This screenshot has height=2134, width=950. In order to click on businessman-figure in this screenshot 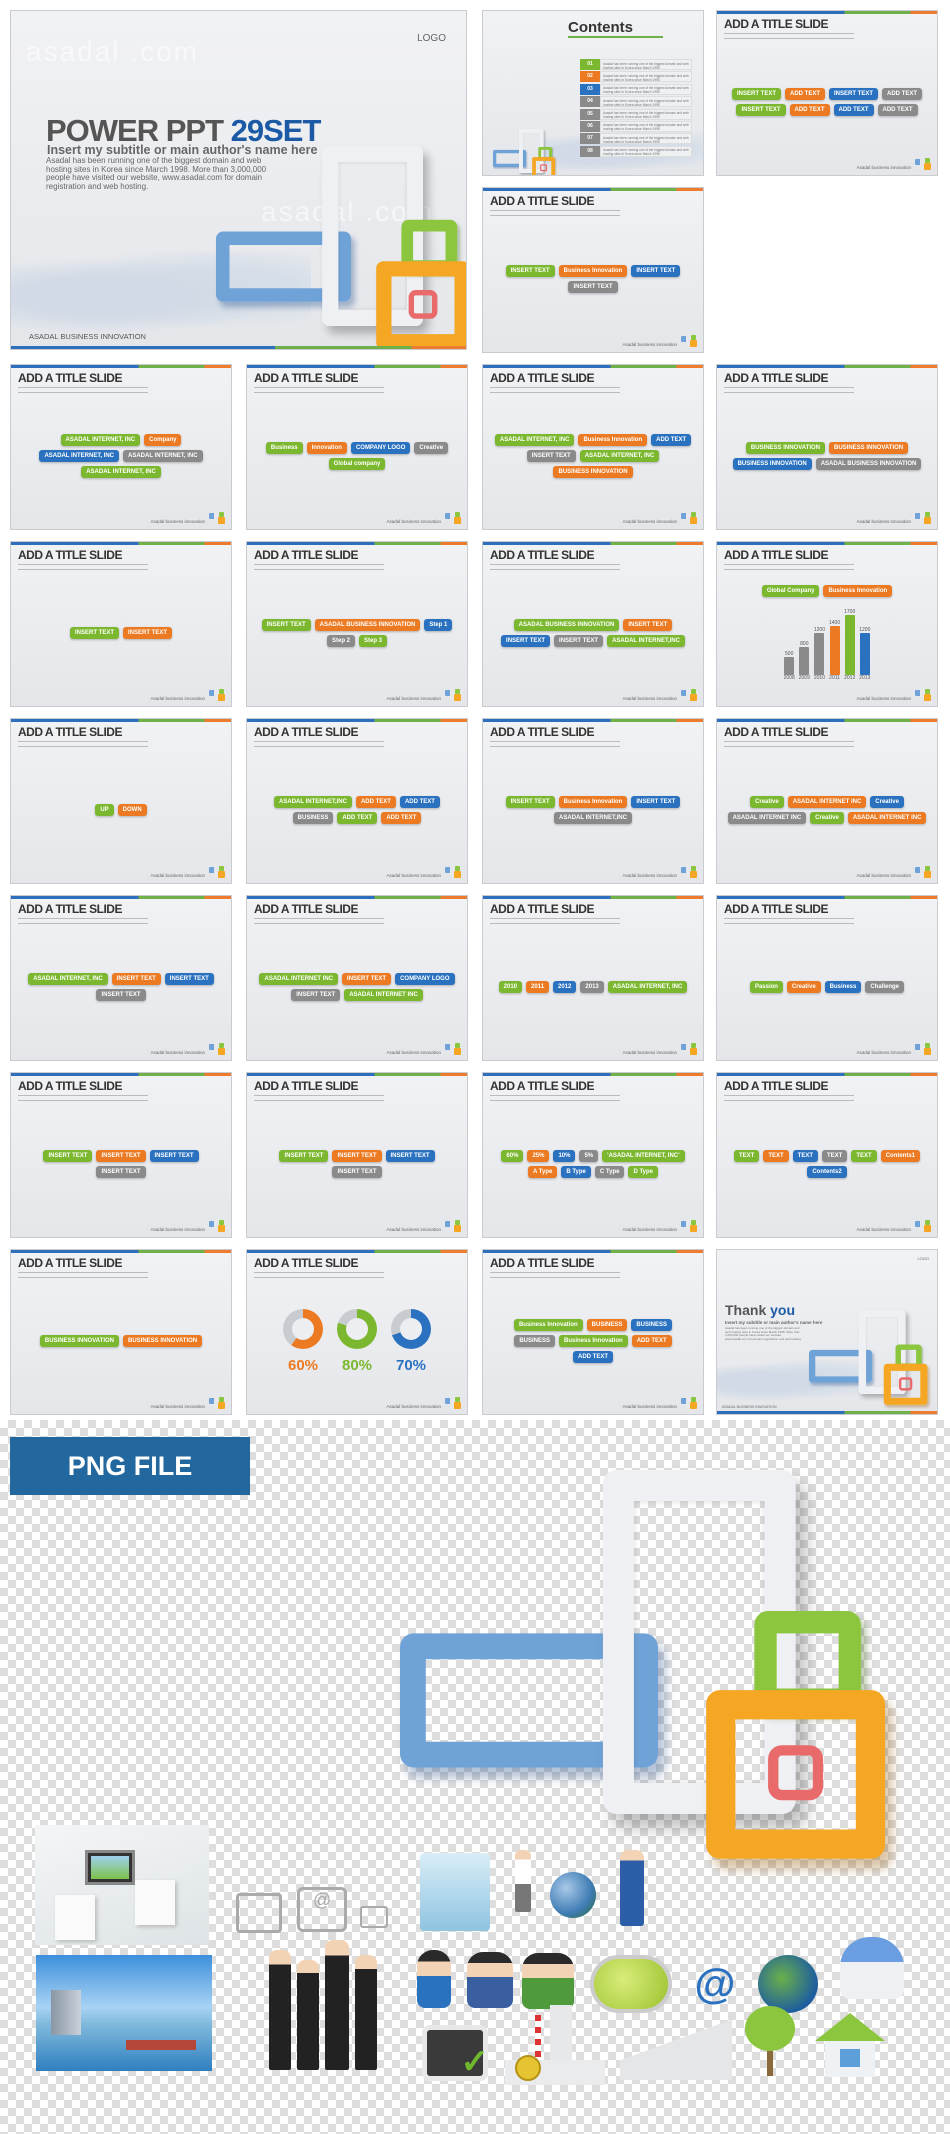, I will do `click(523, 1881)`.